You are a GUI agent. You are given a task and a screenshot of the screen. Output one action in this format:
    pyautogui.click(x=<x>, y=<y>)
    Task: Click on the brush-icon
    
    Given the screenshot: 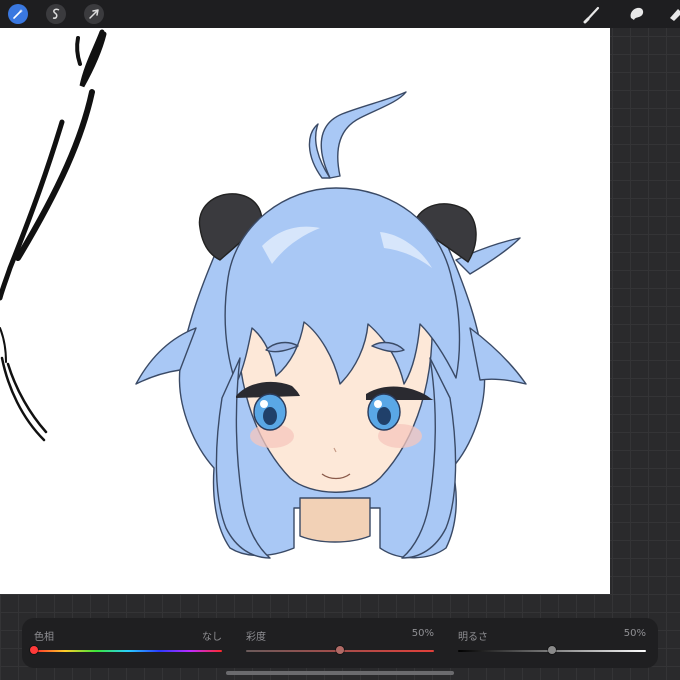 What is the action you would take?
    pyautogui.click(x=593, y=14)
    